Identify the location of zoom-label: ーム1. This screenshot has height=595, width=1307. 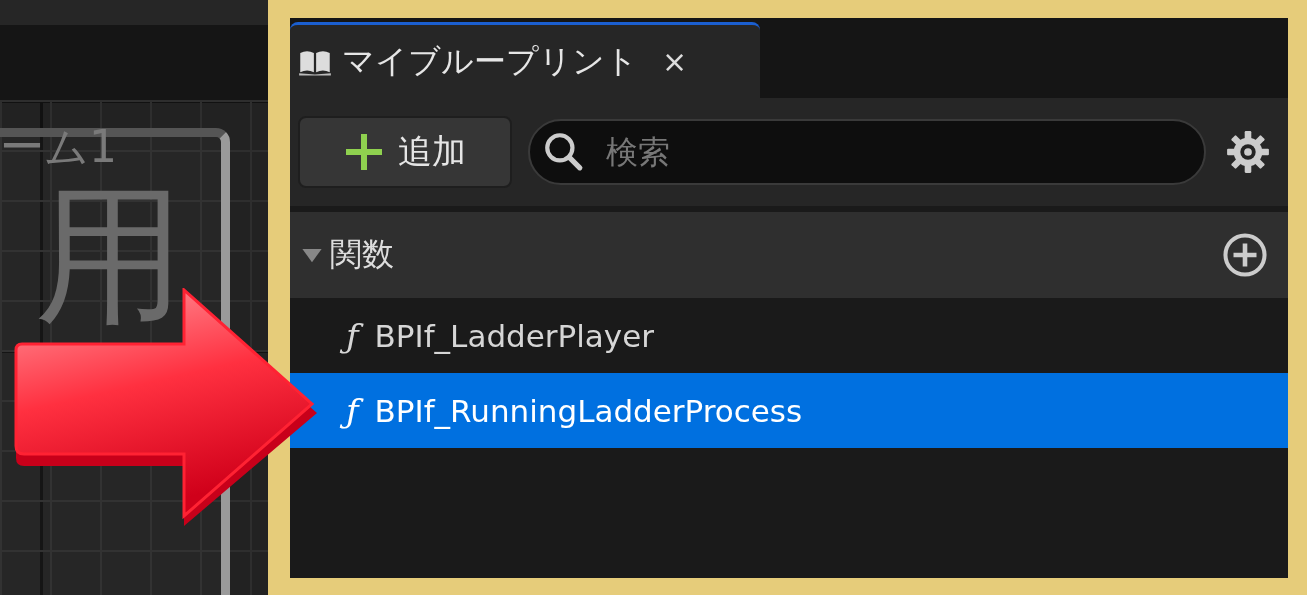
(58, 147).